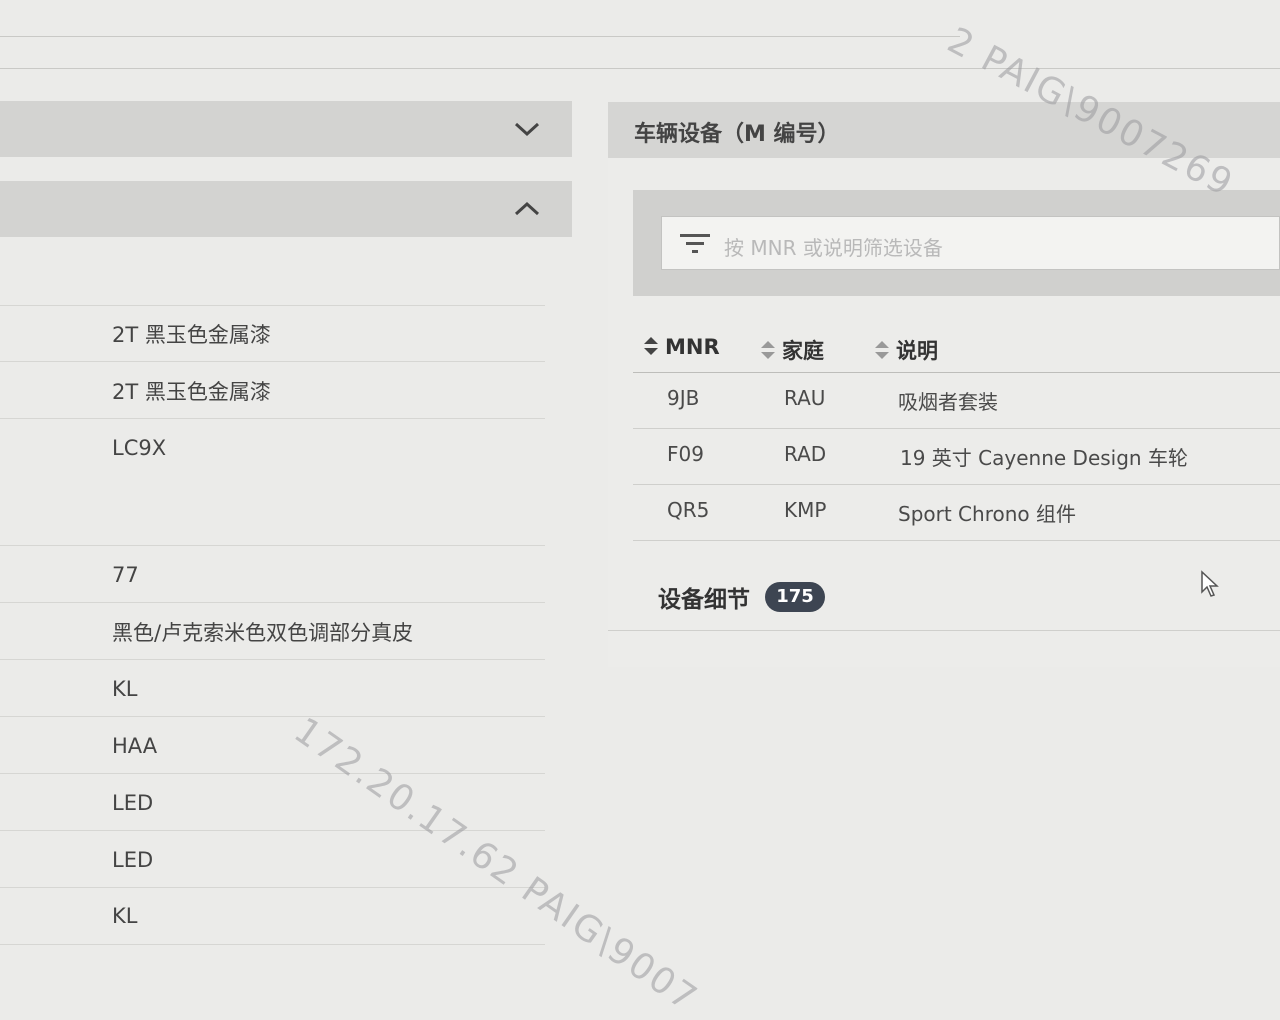 This screenshot has width=1280, height=1020. I want to click on list-item: HAA, so click(272, 745).